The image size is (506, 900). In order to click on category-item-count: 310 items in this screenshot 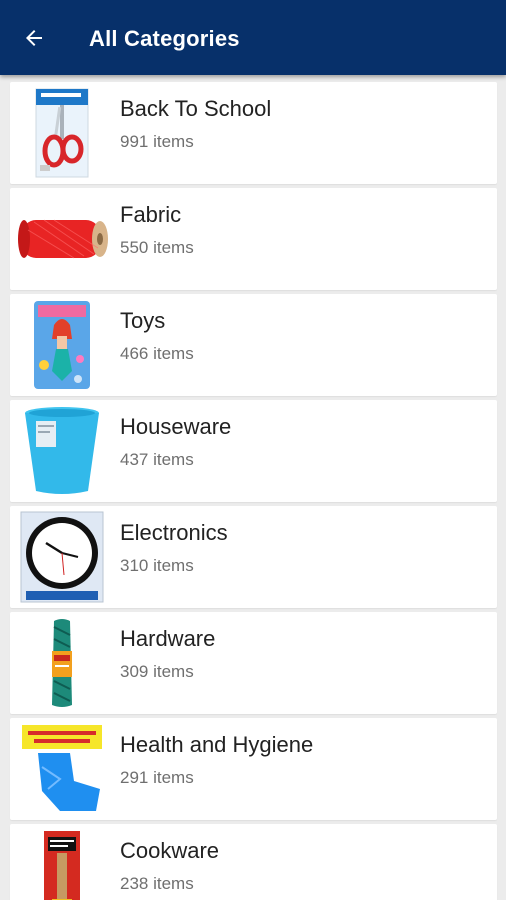, I will do `click(157, 565)`.